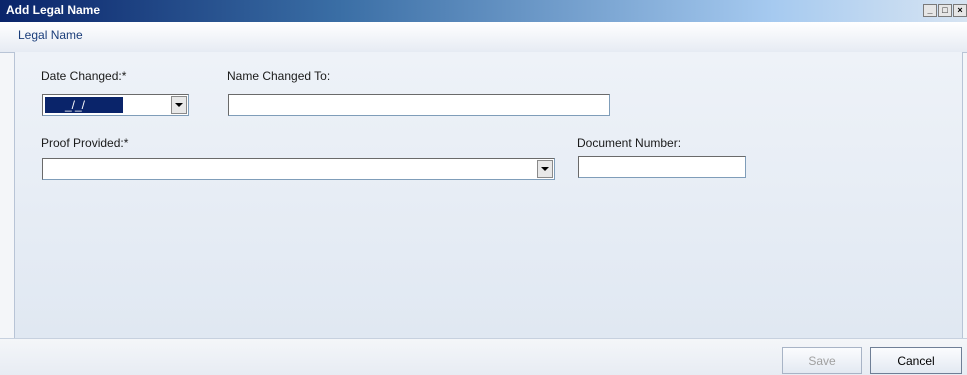 This screenshot has height=375, width=967. Describe the element at coordinates (822, 360) in the screenshot. I see `save-button: Save` at that location.